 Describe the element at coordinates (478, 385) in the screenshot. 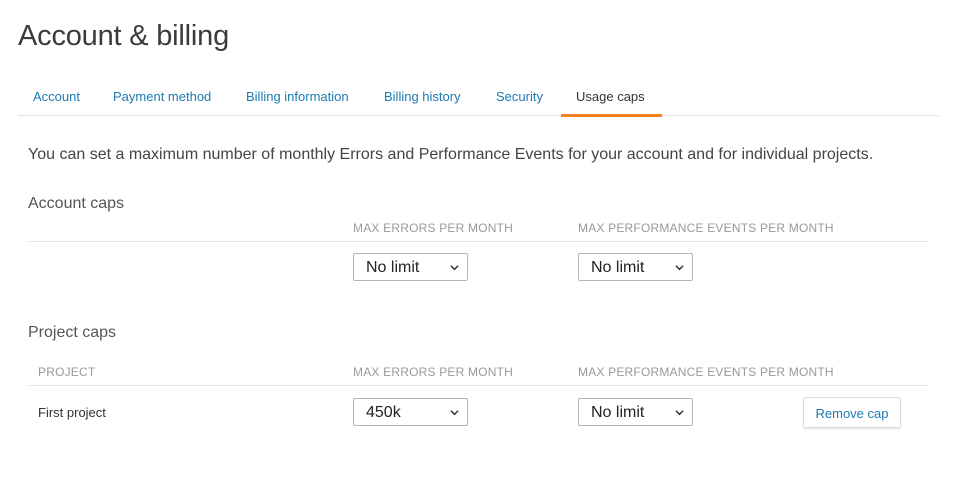

I see `project-caps-divider` at that location.